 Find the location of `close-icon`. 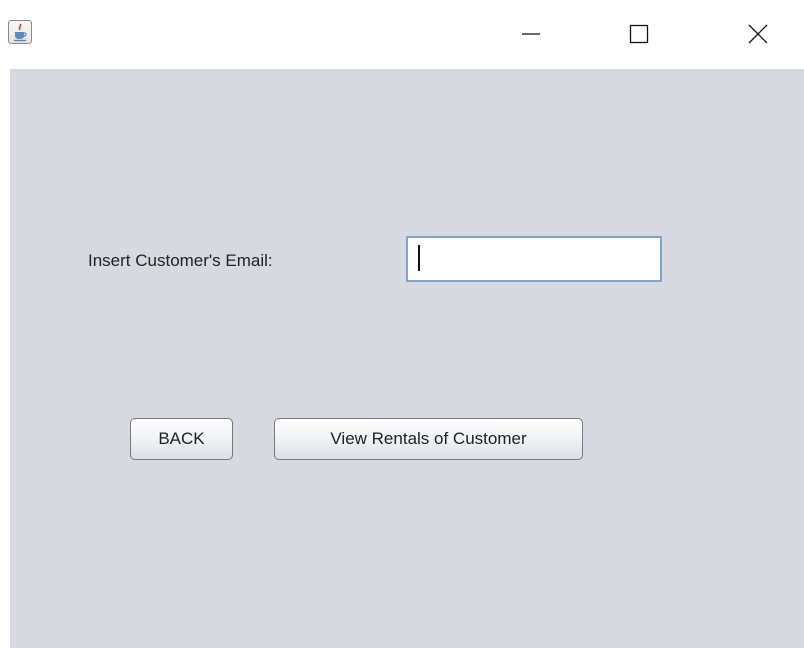

close-icon is located at coordinates (758, 34).